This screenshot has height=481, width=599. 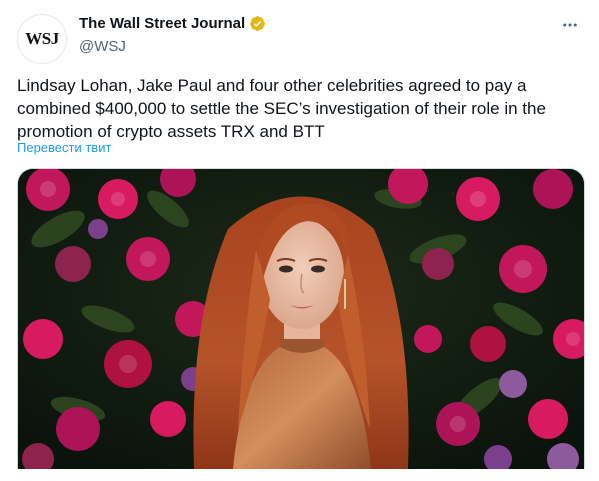 I want to click on author-name-row: The Wall Street Journal, so click(x=172, y=23).